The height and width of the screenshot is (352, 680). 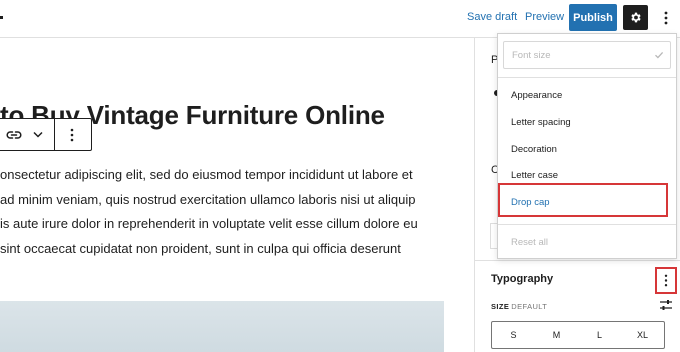 I want to click on sliders-icon, so click(x=666, y=305).